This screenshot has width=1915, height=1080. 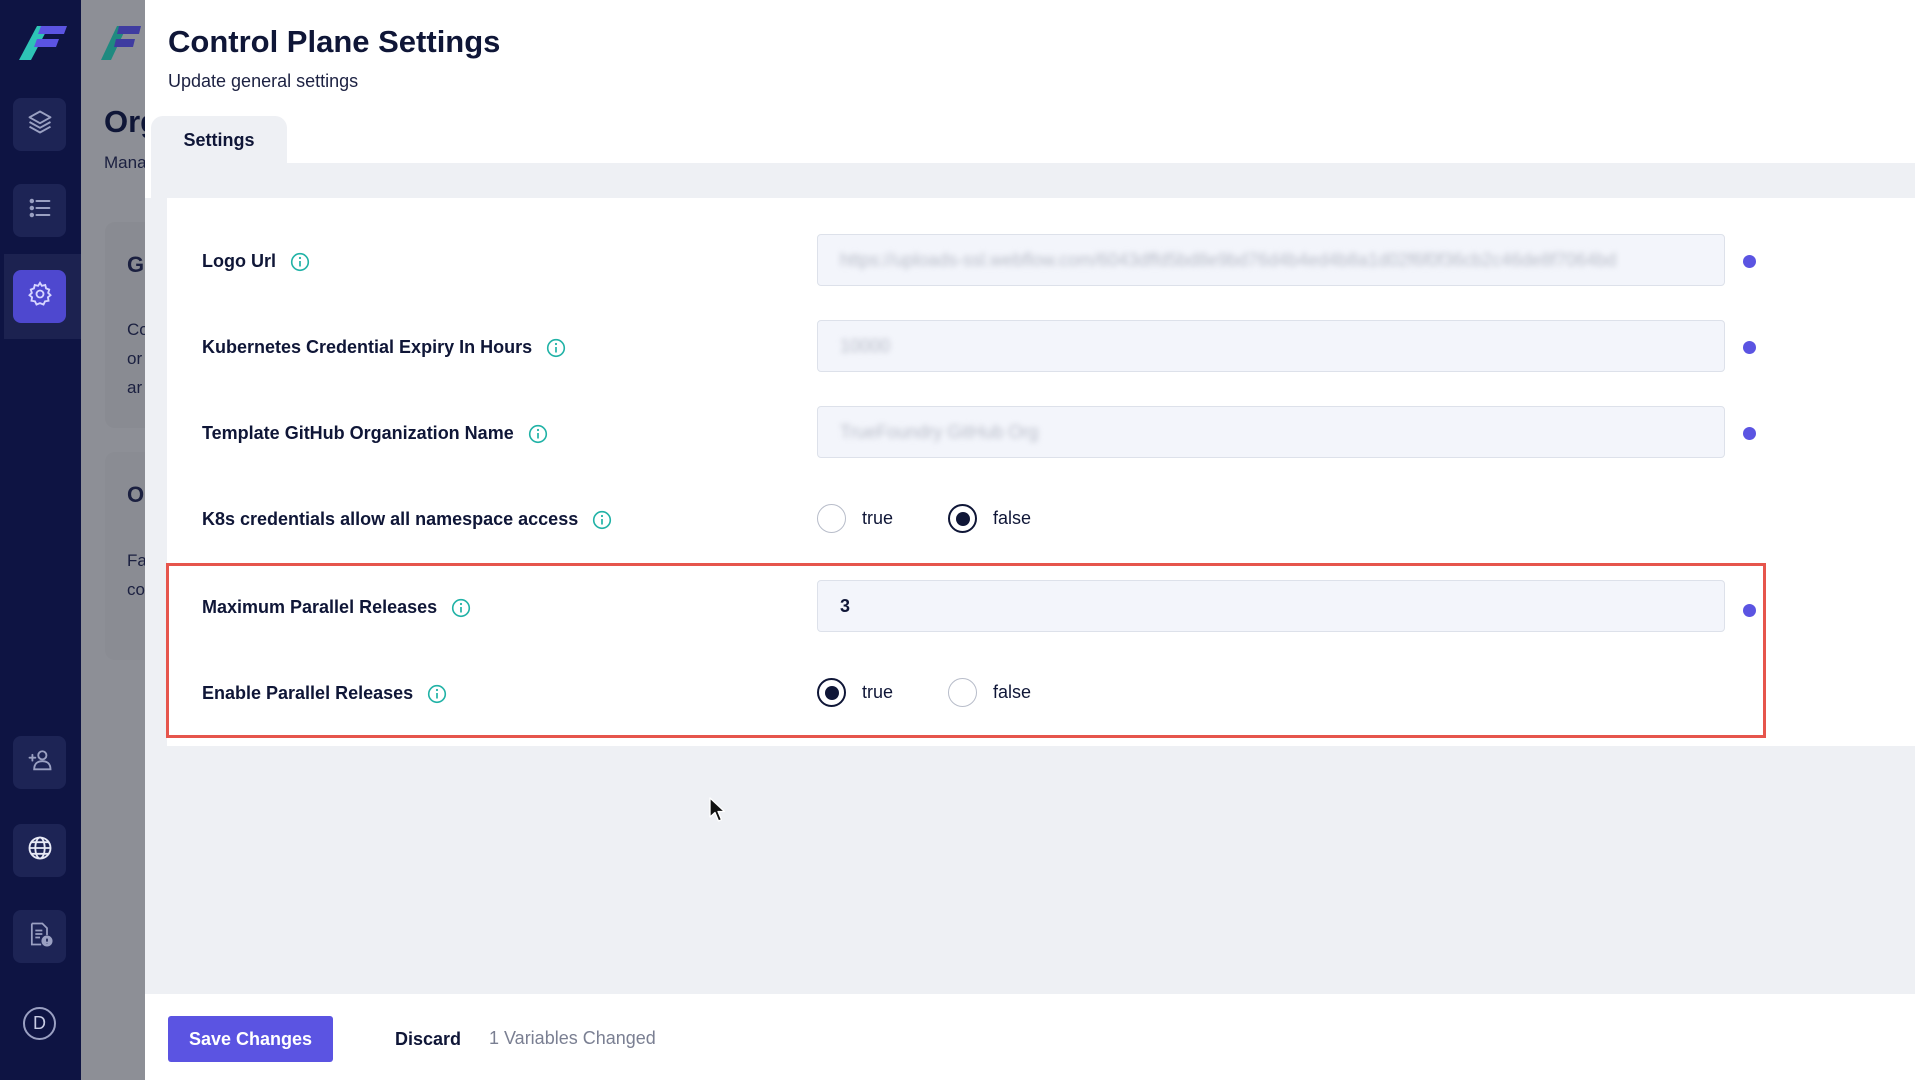 I want to click on nav-rail: D, so click(x=40, y=540).